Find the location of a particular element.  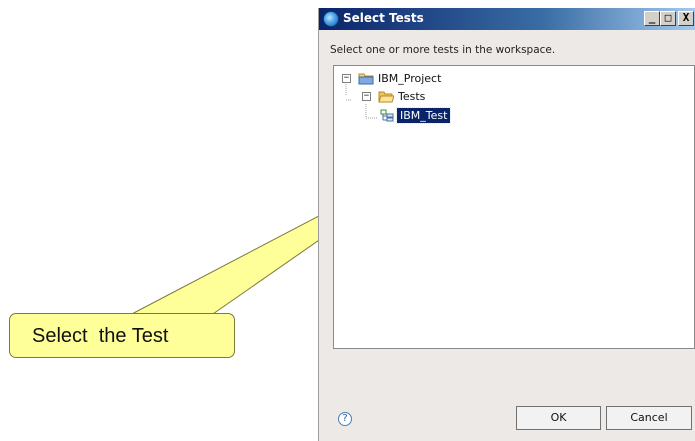

callout-text: Select the Test is located at coordinates (100, 336).